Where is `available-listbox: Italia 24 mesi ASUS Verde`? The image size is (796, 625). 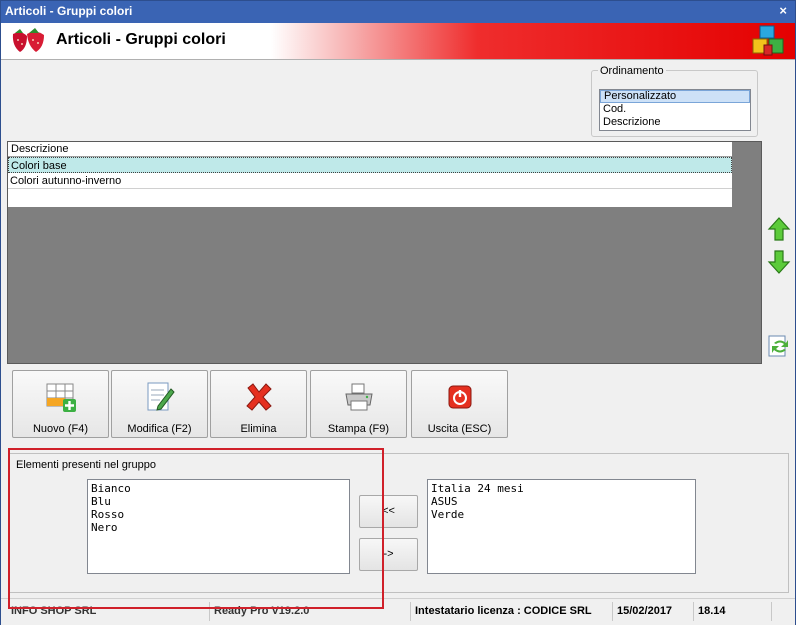 available-listbox: Italia 24 mesi ASUS Verde is located at coordinates (561, 526).